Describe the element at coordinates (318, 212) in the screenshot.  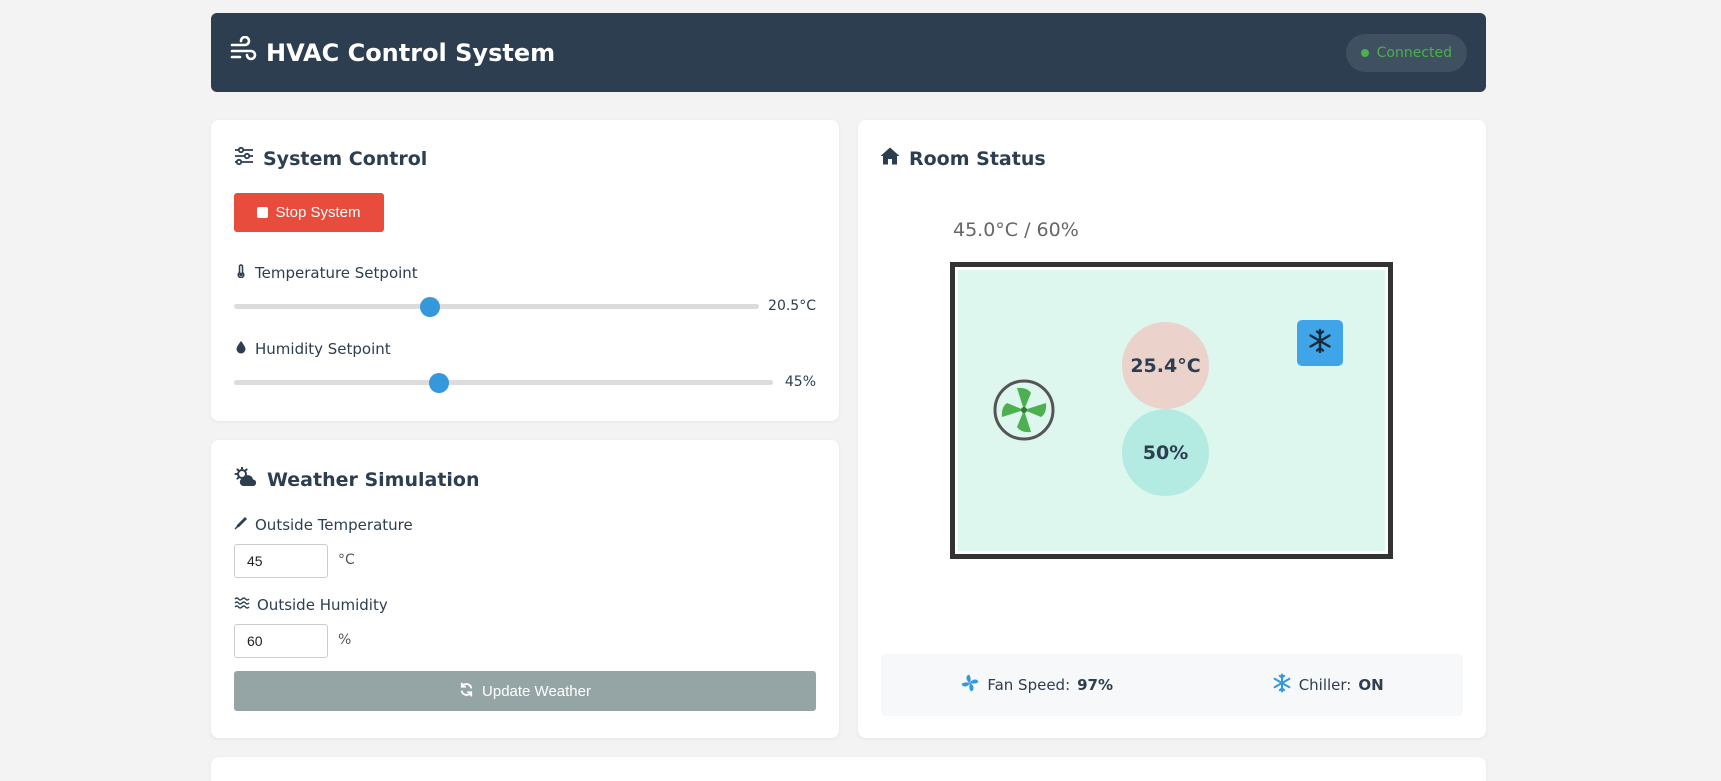
I see `stop-system-label: Stop System` at that location.